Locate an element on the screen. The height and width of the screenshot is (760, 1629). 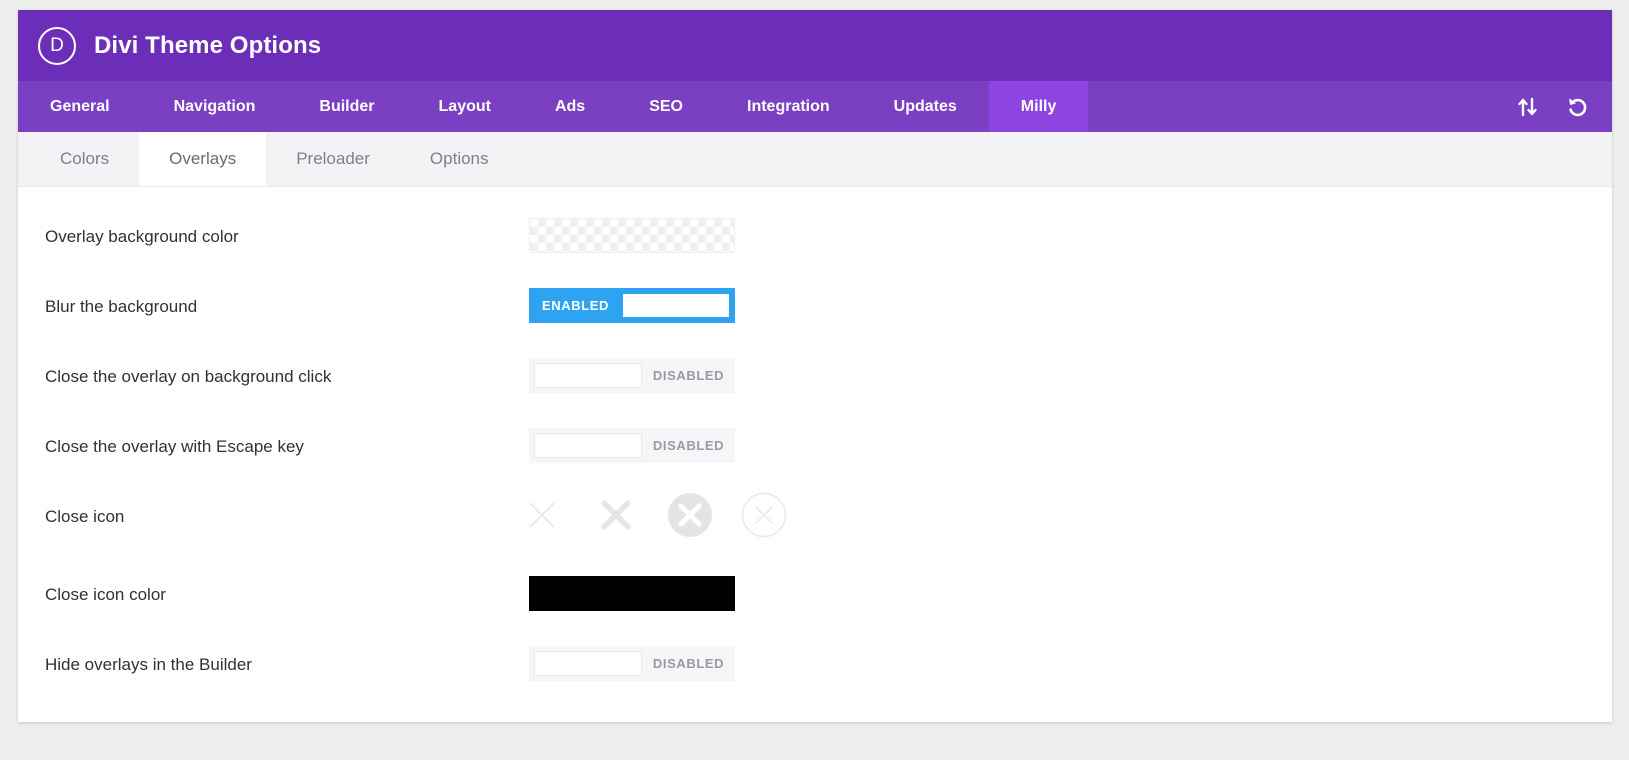
close-overlay-background-click-control: DISABLED is located at coordinates (632, 375).